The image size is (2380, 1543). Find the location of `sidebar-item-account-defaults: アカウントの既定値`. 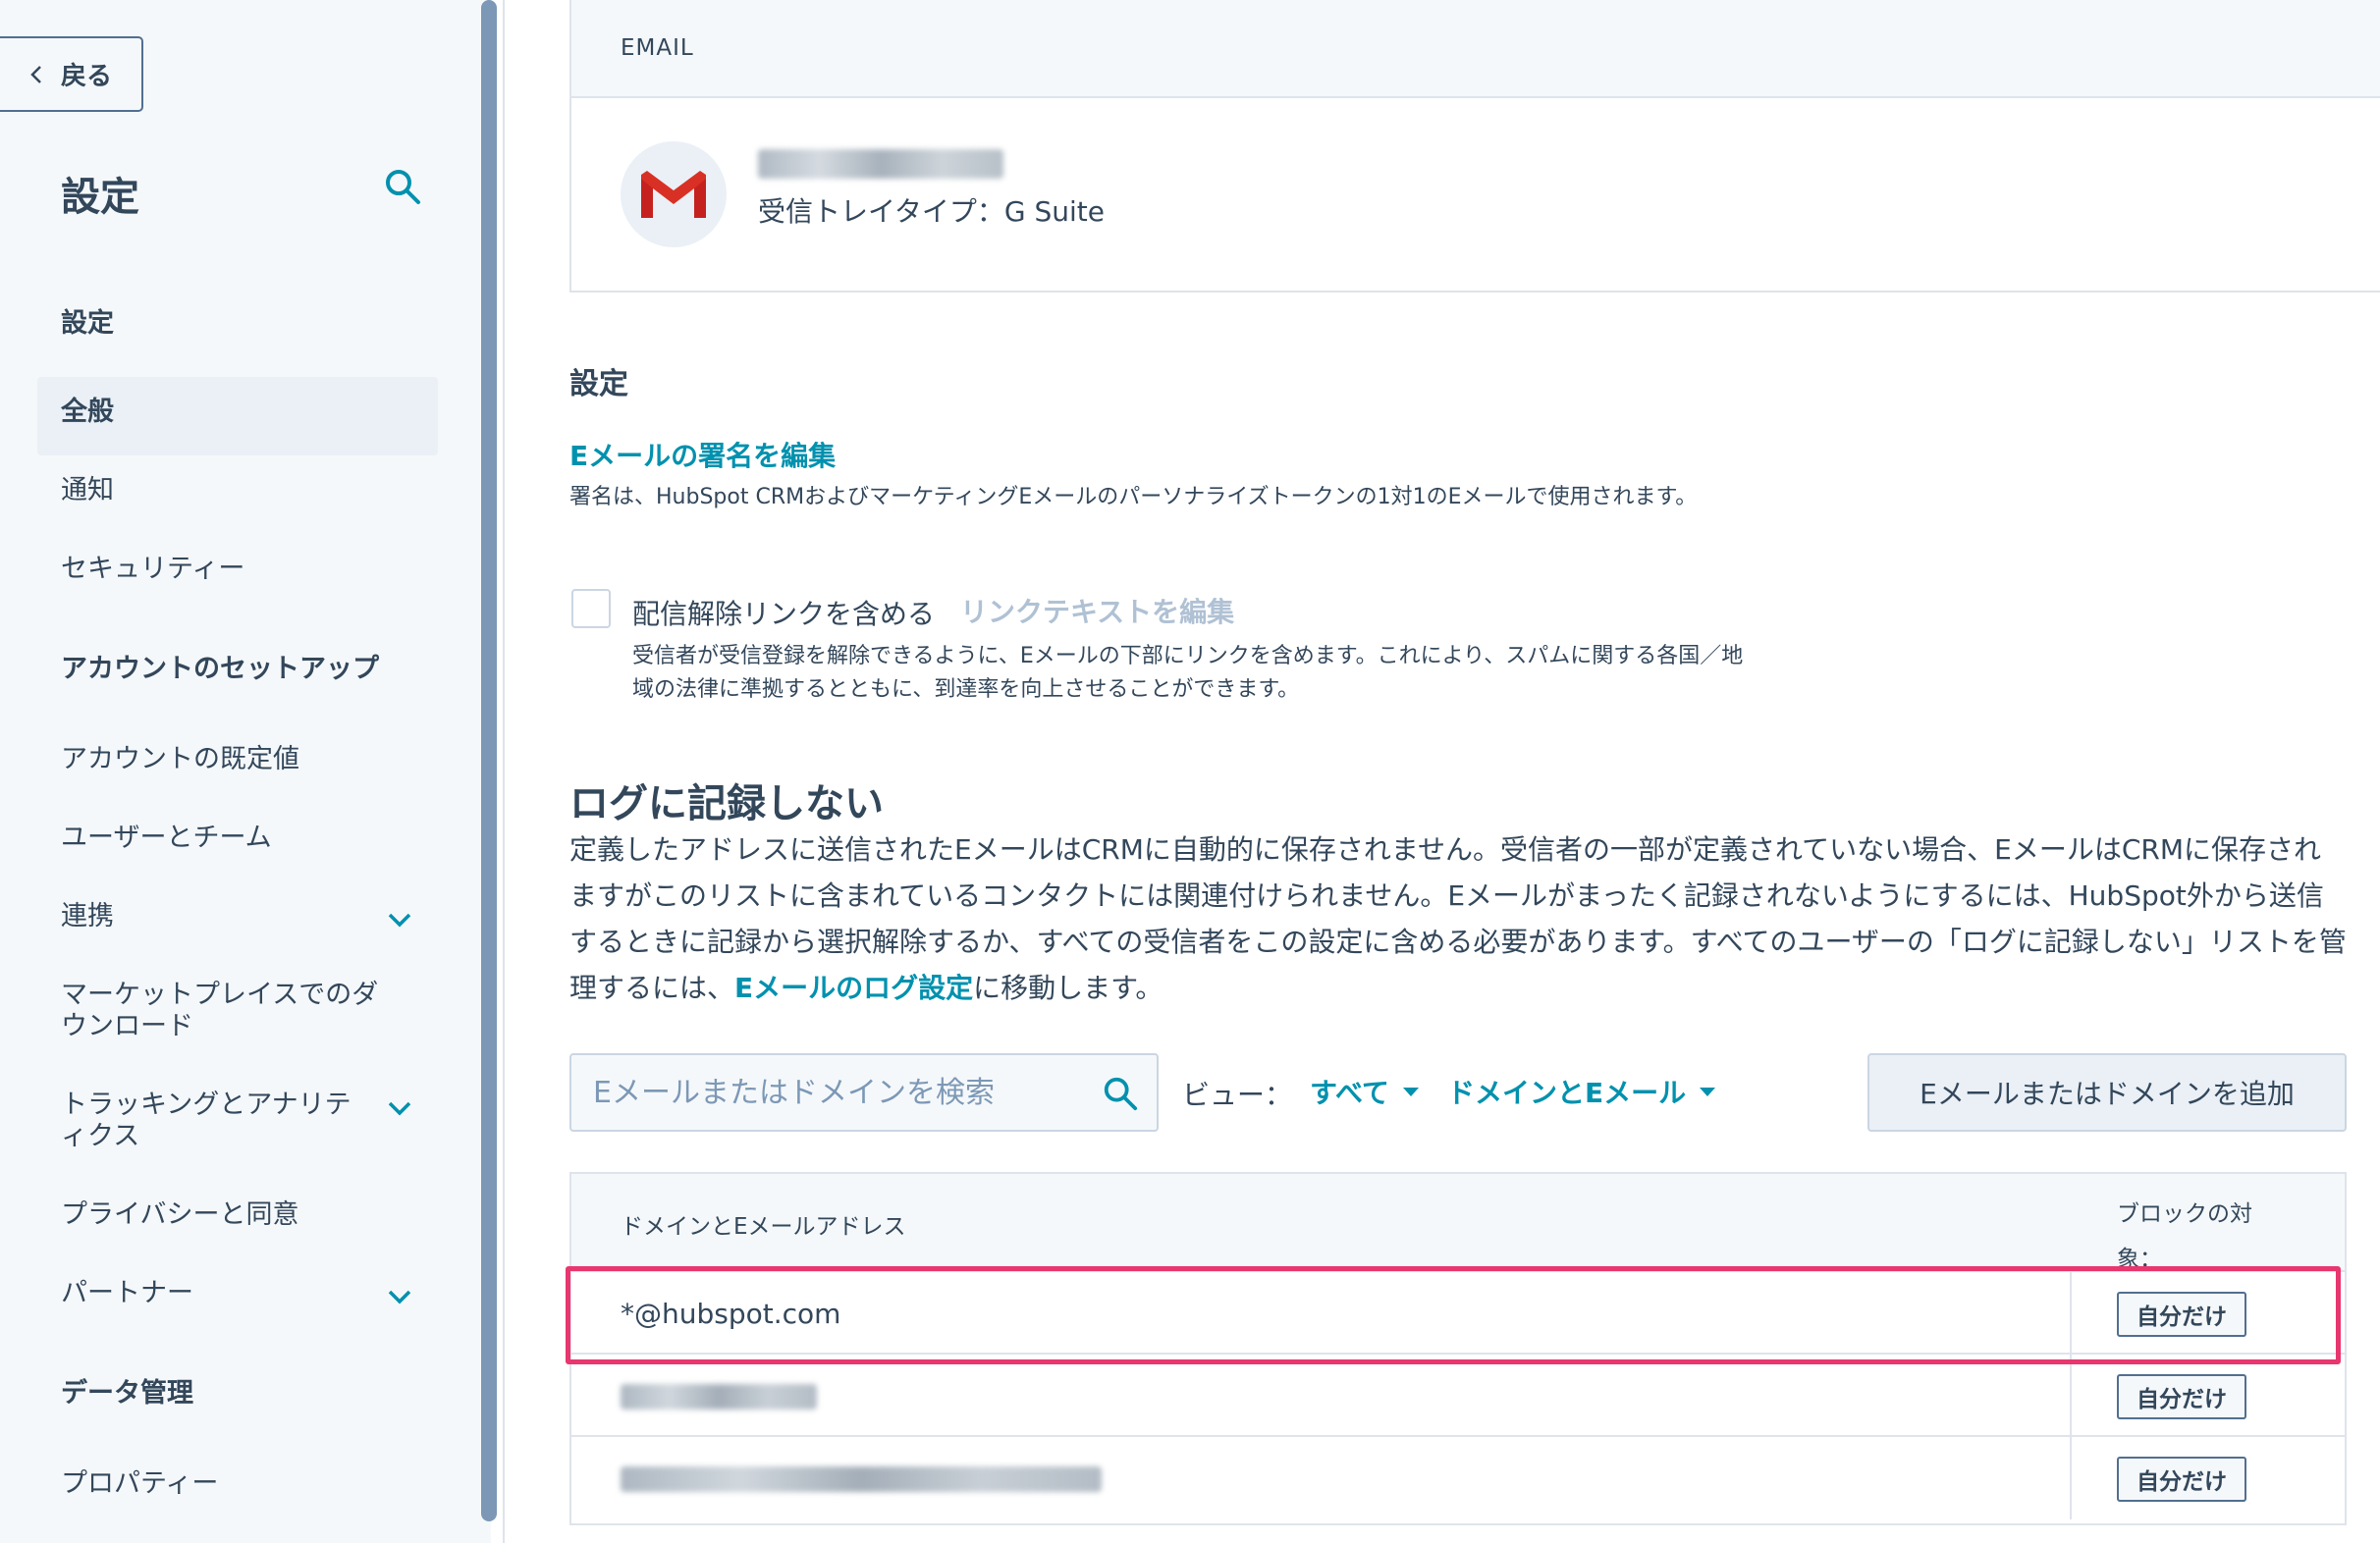

sidebar-item-account-defaults: アカウントの既定値 is located at coordinates (180, 759).